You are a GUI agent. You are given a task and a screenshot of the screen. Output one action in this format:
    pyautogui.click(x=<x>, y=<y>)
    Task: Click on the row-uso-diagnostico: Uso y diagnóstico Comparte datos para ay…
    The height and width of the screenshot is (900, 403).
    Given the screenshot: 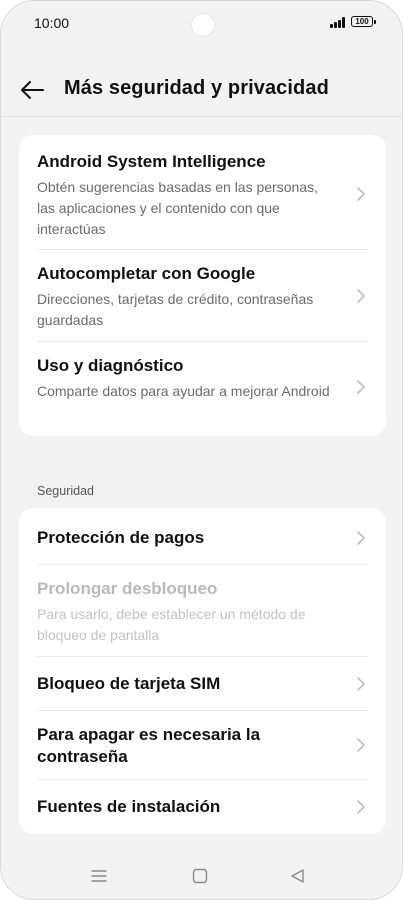 What is the action you would take?
    pyautogui.click(x=202, y=389)
    